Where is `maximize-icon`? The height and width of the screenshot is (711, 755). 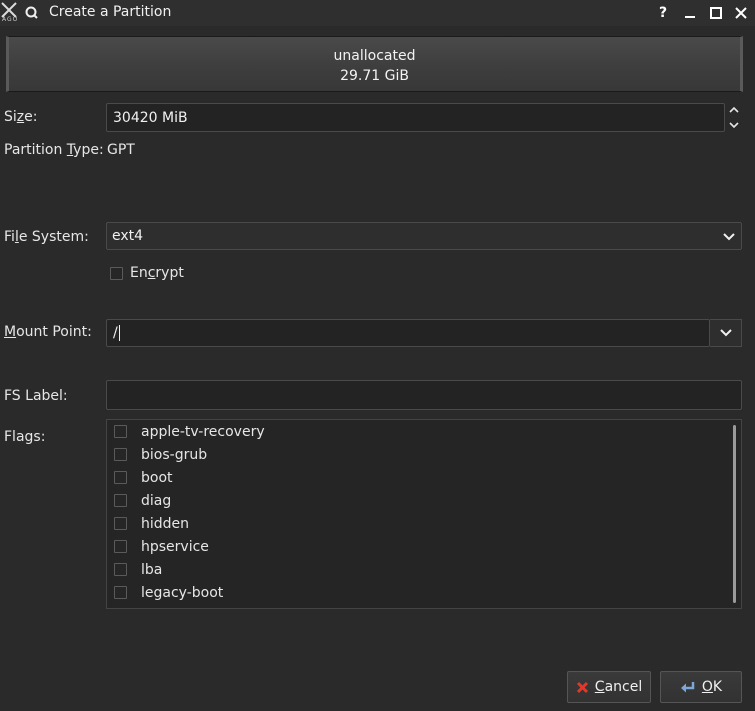 maximize-icon is located at coordinates (716, 13).